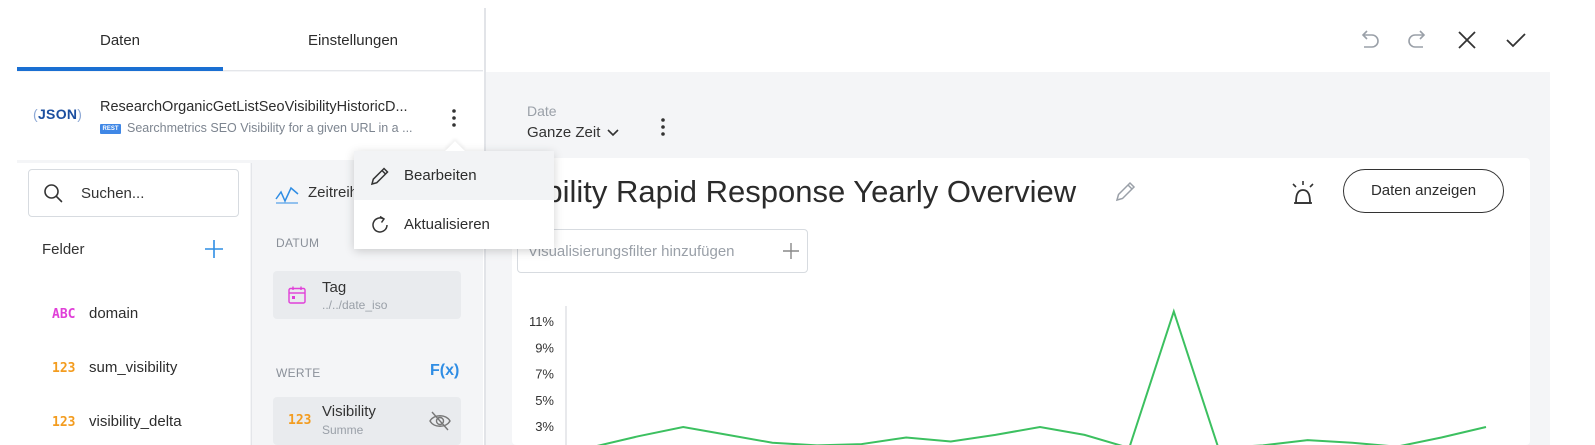 Image resolution: width=1595 pixels, height=445 pixels. Describe the element at coordinates (334, 287) in the screenshot. I see `date-field-name: Tag` at that location.